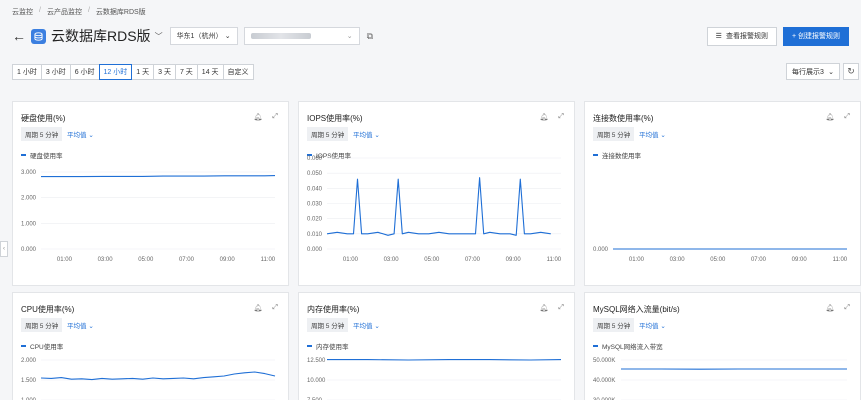  What do you see at coordinates (20, 36) in the screenshot?
I see `back-arrow-icon: ←` at bounding box center [20, 36].